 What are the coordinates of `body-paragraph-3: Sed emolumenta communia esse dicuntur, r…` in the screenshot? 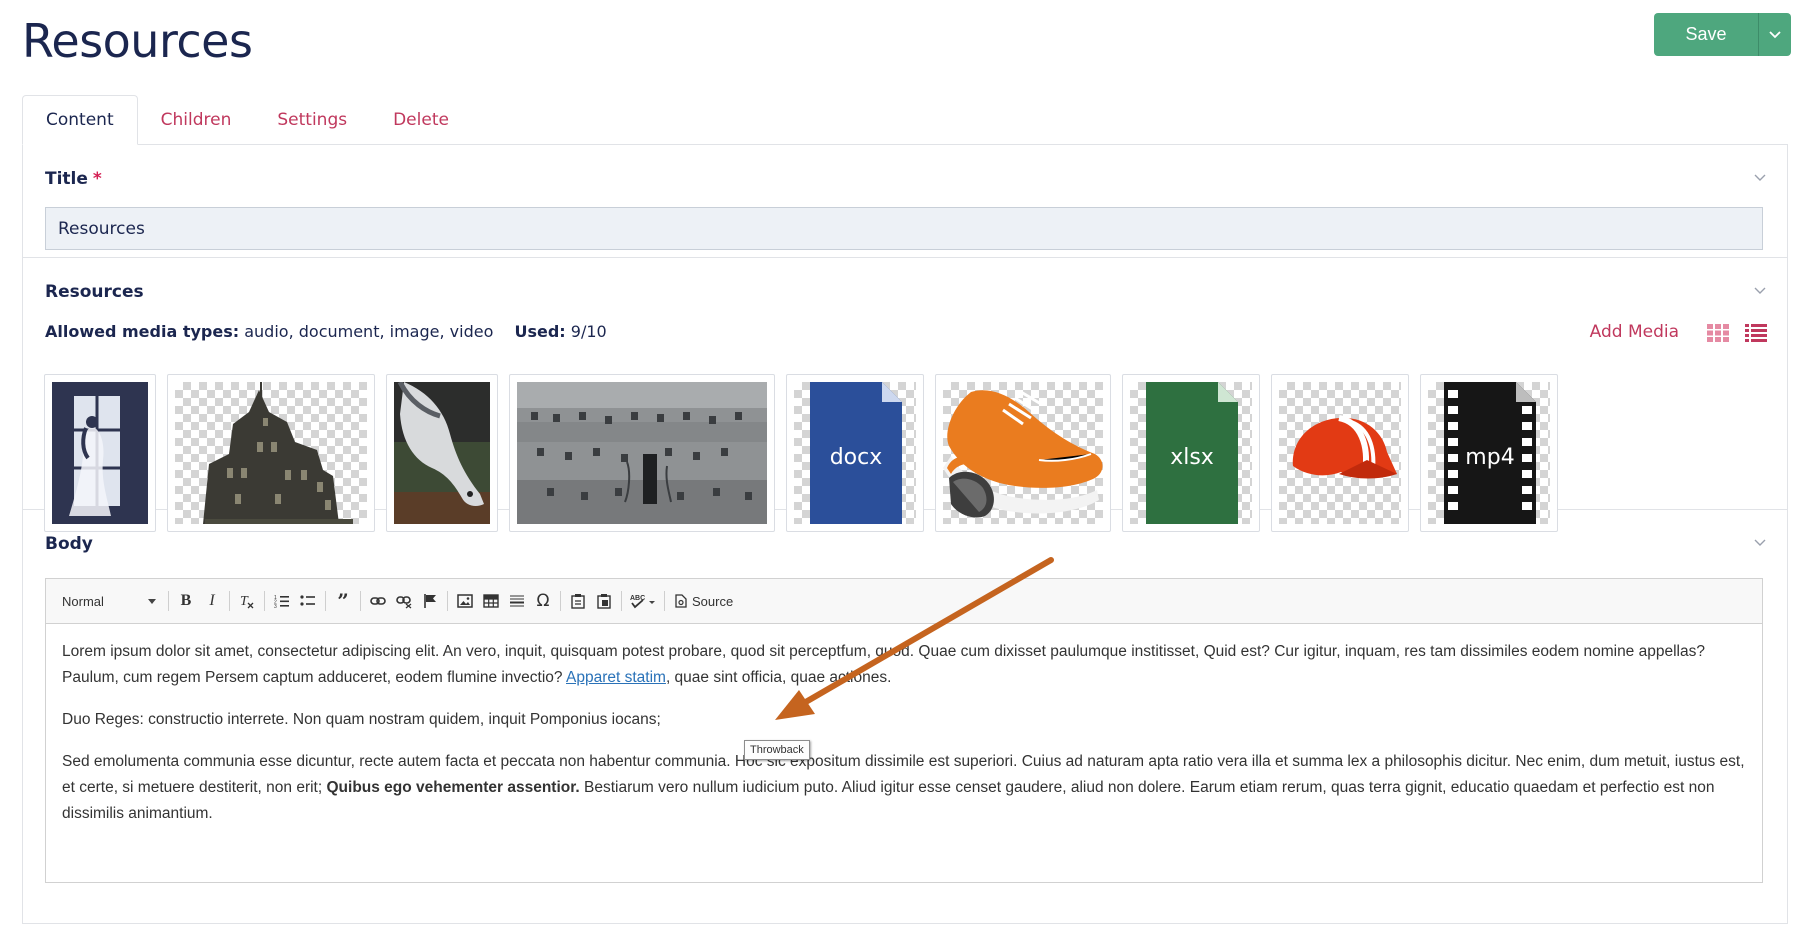 It's located at (904, 788).